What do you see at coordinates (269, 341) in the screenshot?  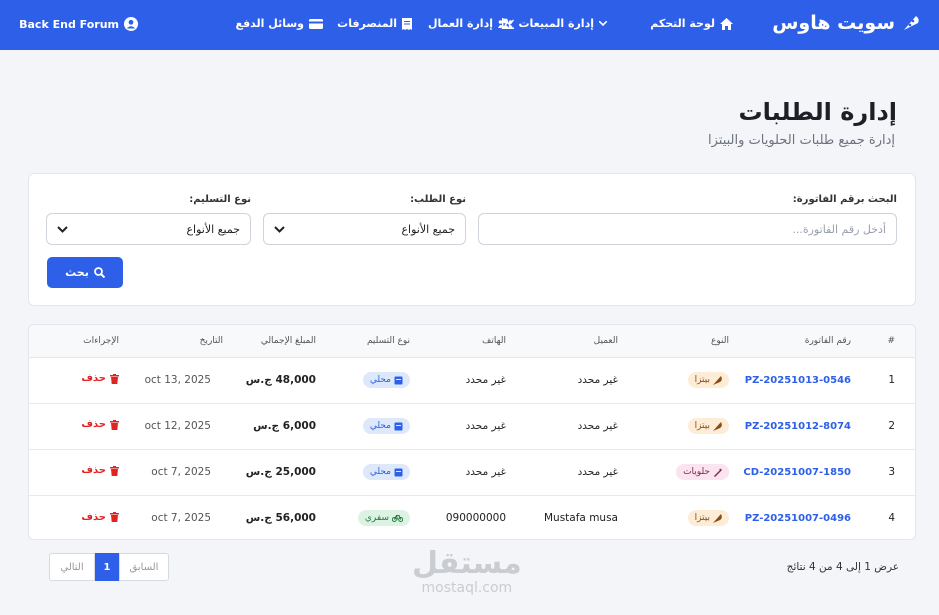 I see `col-amount: المبلغ الإجمالي` at bounding box center [269, 341].